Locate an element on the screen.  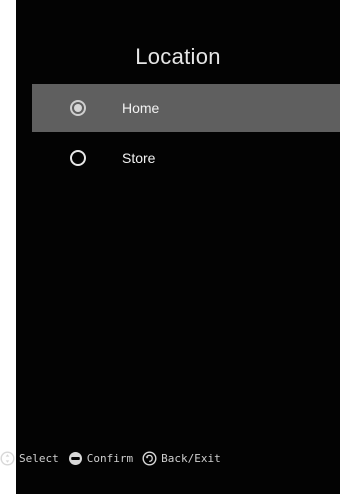
hint-select: Select is located at coordinates (29, 458).